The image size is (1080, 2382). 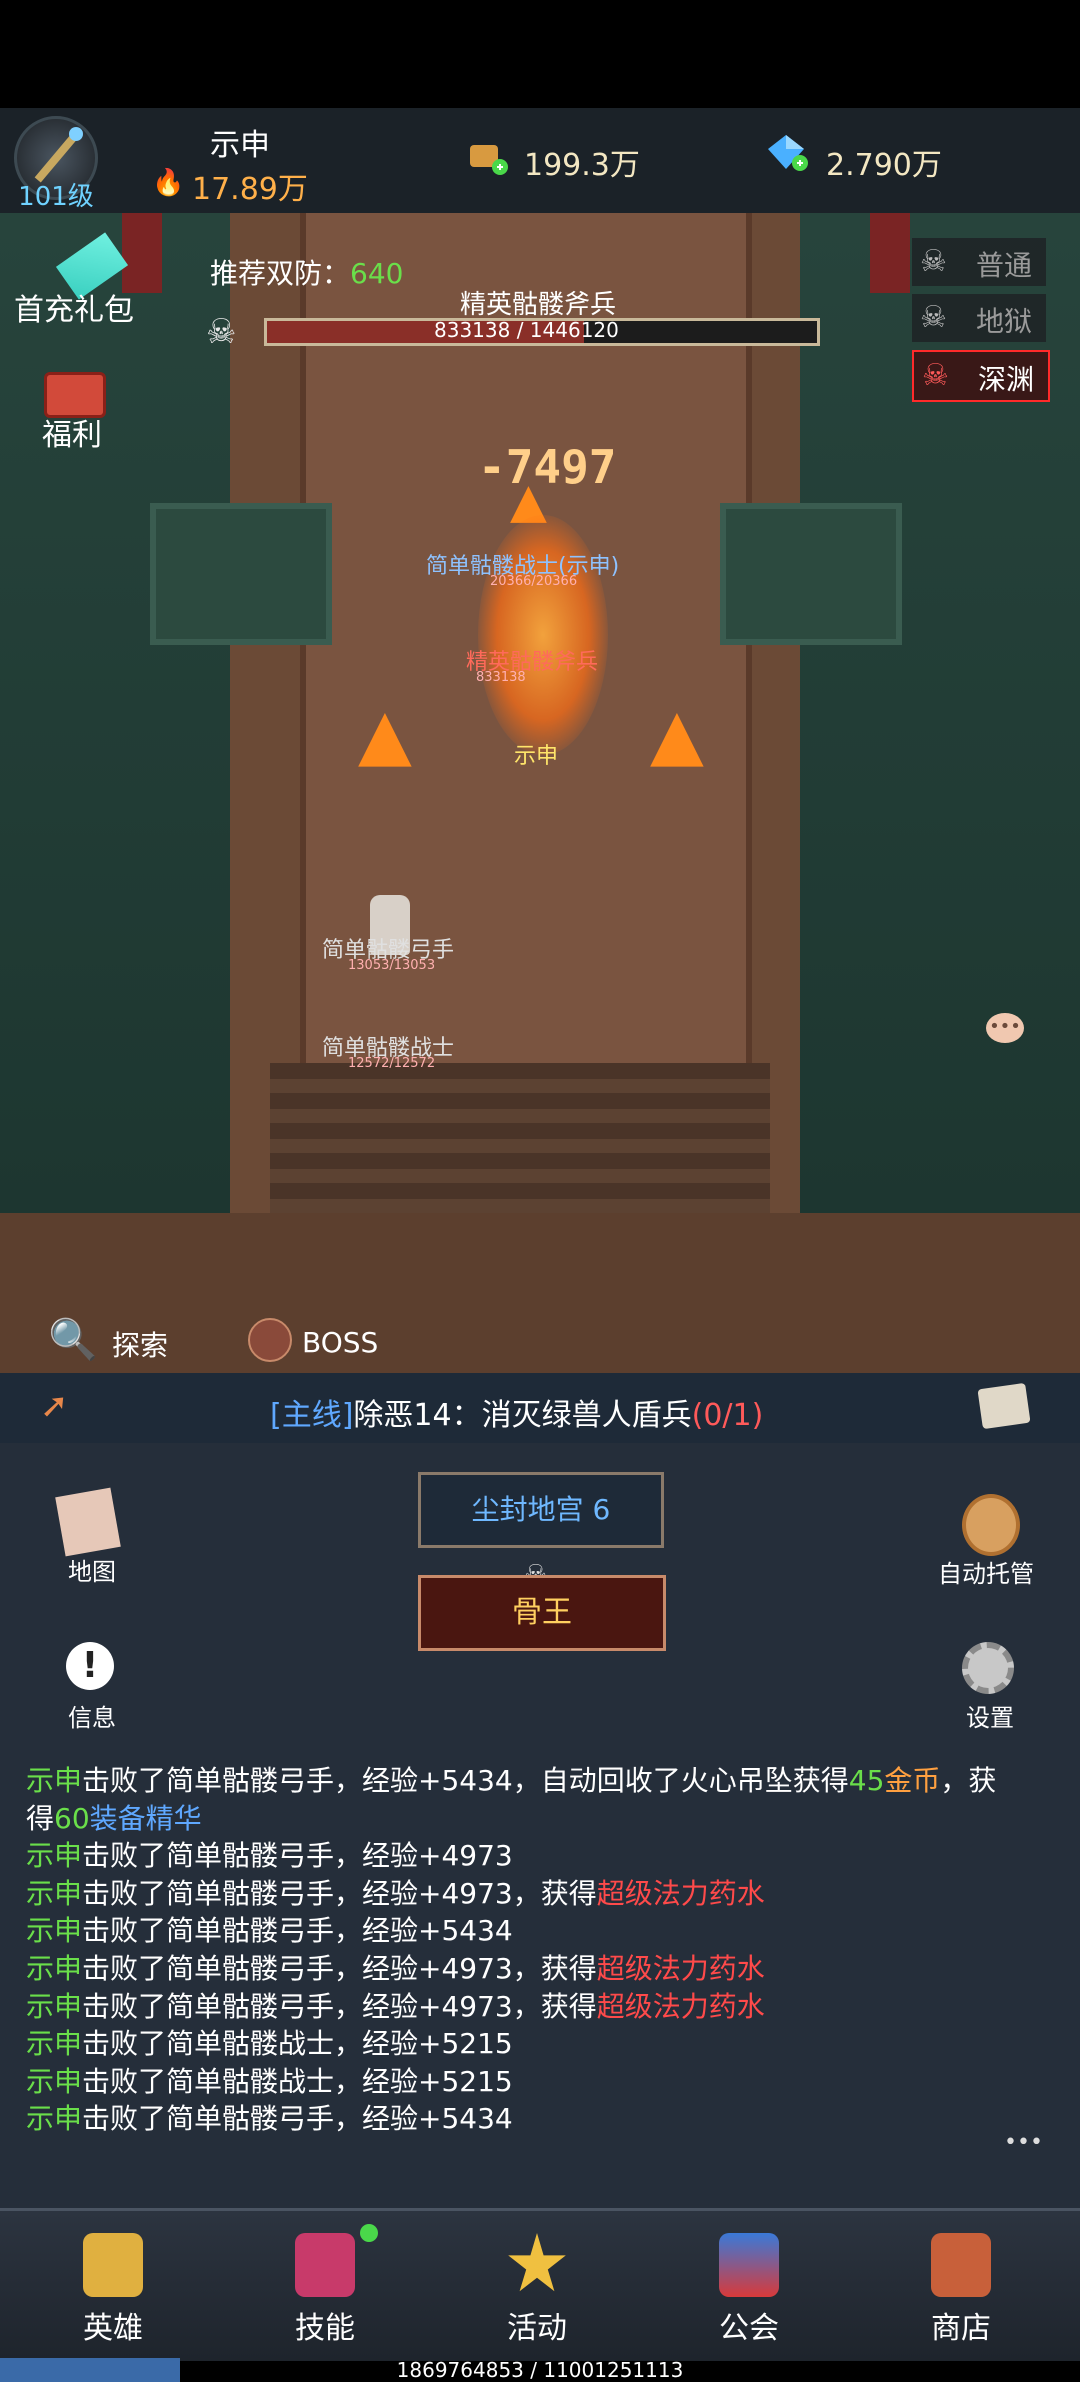 I want to click on nav-activity: 活动, so click(x=537, y=2286).